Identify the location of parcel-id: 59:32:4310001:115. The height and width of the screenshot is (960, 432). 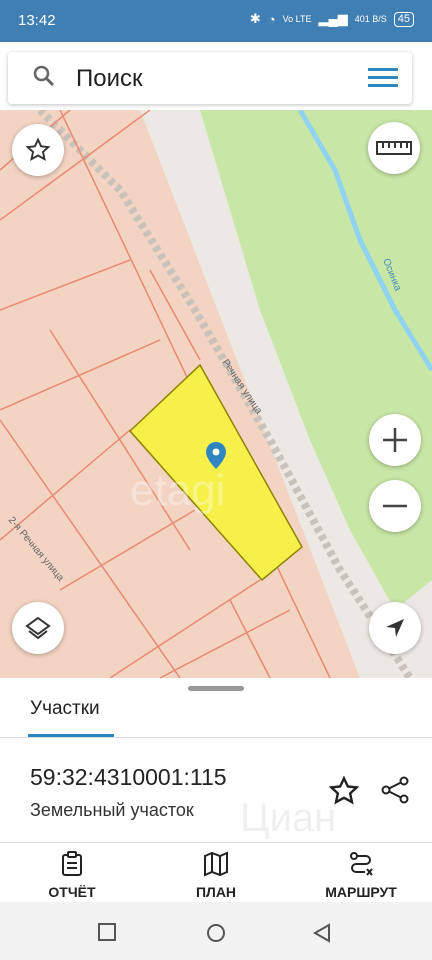
(128, 777).